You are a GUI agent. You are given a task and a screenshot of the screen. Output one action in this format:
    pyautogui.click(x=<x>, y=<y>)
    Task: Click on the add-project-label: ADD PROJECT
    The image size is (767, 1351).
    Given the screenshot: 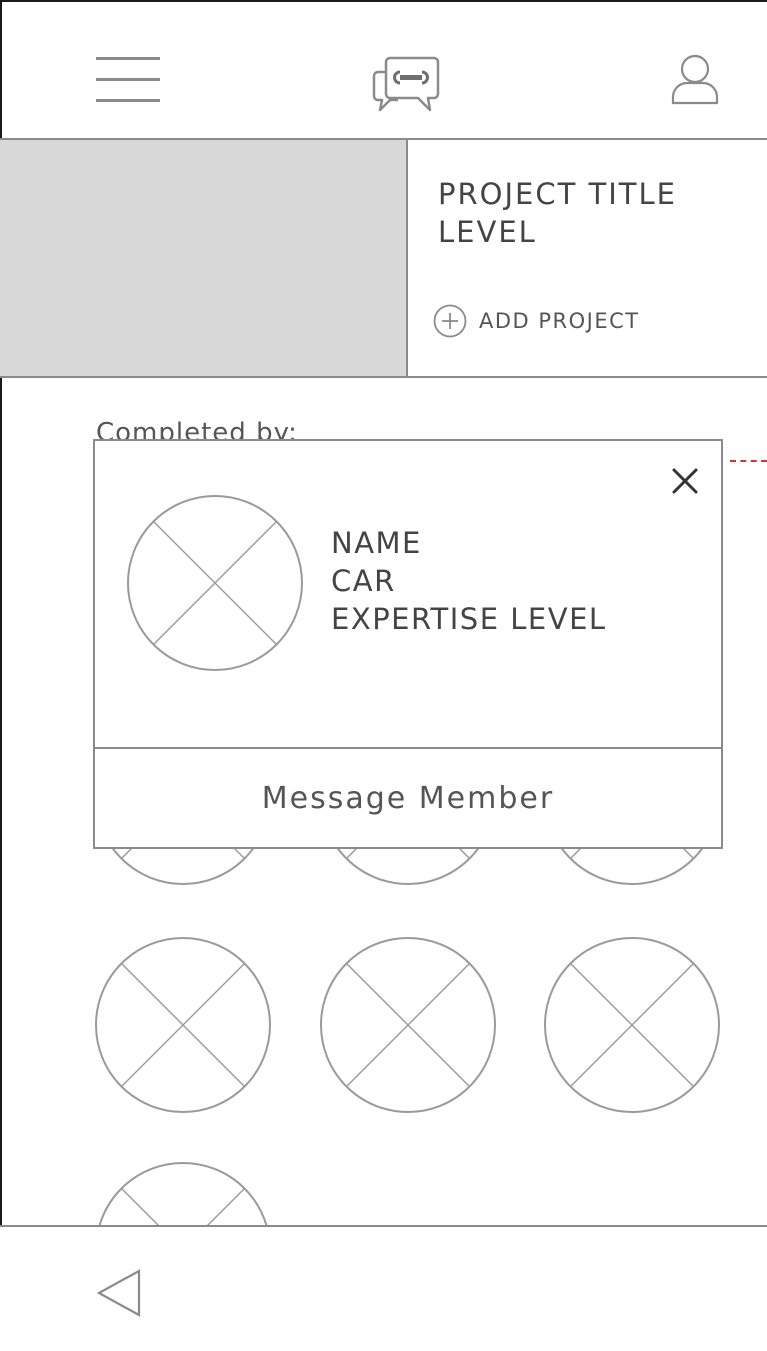 What is the action you would take?
    pyautogui.click(x=559, y=321)
    